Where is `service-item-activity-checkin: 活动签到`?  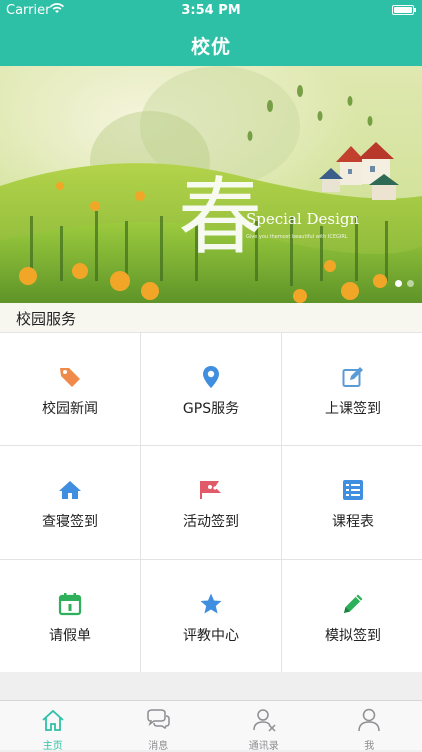 service-item-activity-checkin: 活动签到 is located at coordinates (211, 502).